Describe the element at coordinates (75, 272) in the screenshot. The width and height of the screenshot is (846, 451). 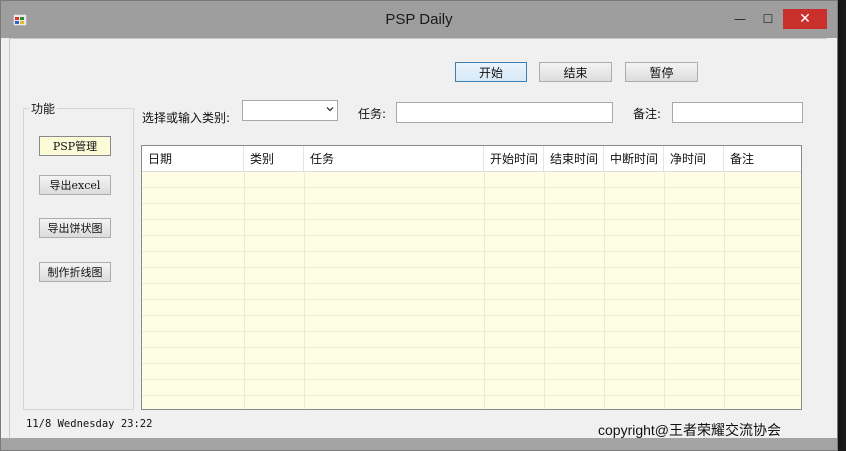
I see `make-line-chart-button: 制作折线图` at that location.